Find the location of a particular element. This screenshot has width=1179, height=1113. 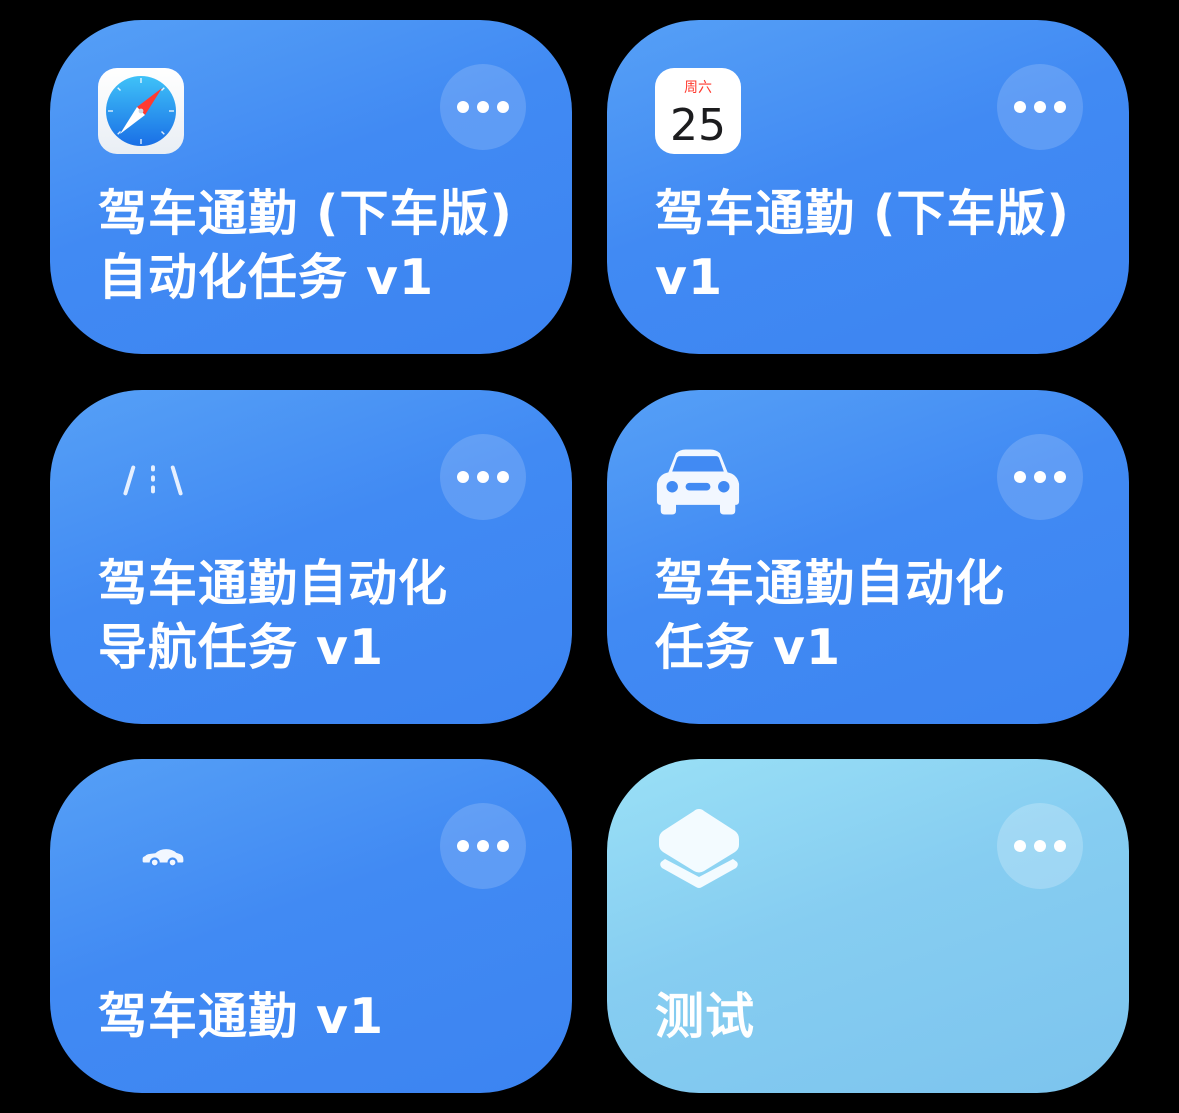

shortcut-title: 驾车通勤 (下车版) 自动化任务 v1 is located at coordinates (315, 246).